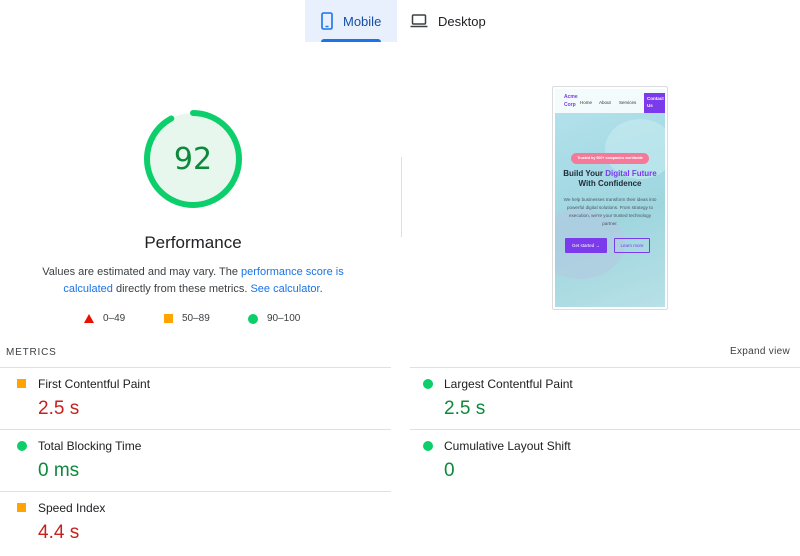 This screenshot has height=556, width=800. What do you see at coordinates (508, 384) in the screenshot?
I see `metric-name: Largest Contentful Paint` at bounding box center [508, 384].